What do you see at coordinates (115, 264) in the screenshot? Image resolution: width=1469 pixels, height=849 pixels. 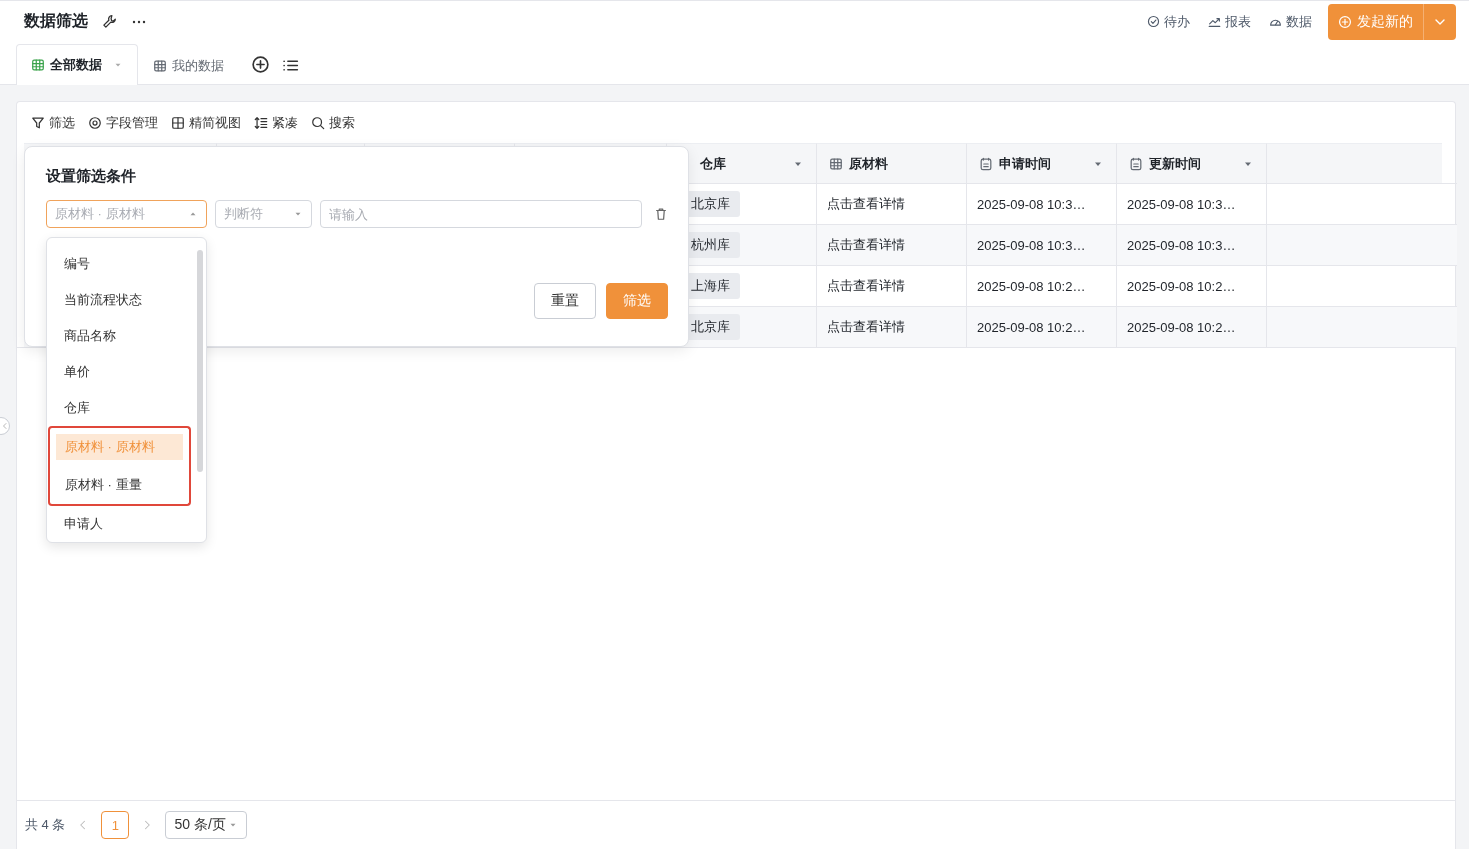 I see `field-option: 编号` at bounding box center [115, 264].